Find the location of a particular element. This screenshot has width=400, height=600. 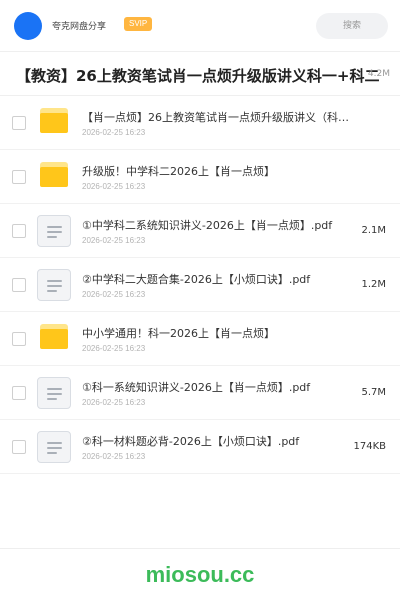

file-row: 升级版！中学科二2026上【肖一点烦】 2026-02-25 16:23 is located at coordinates (200, 177).